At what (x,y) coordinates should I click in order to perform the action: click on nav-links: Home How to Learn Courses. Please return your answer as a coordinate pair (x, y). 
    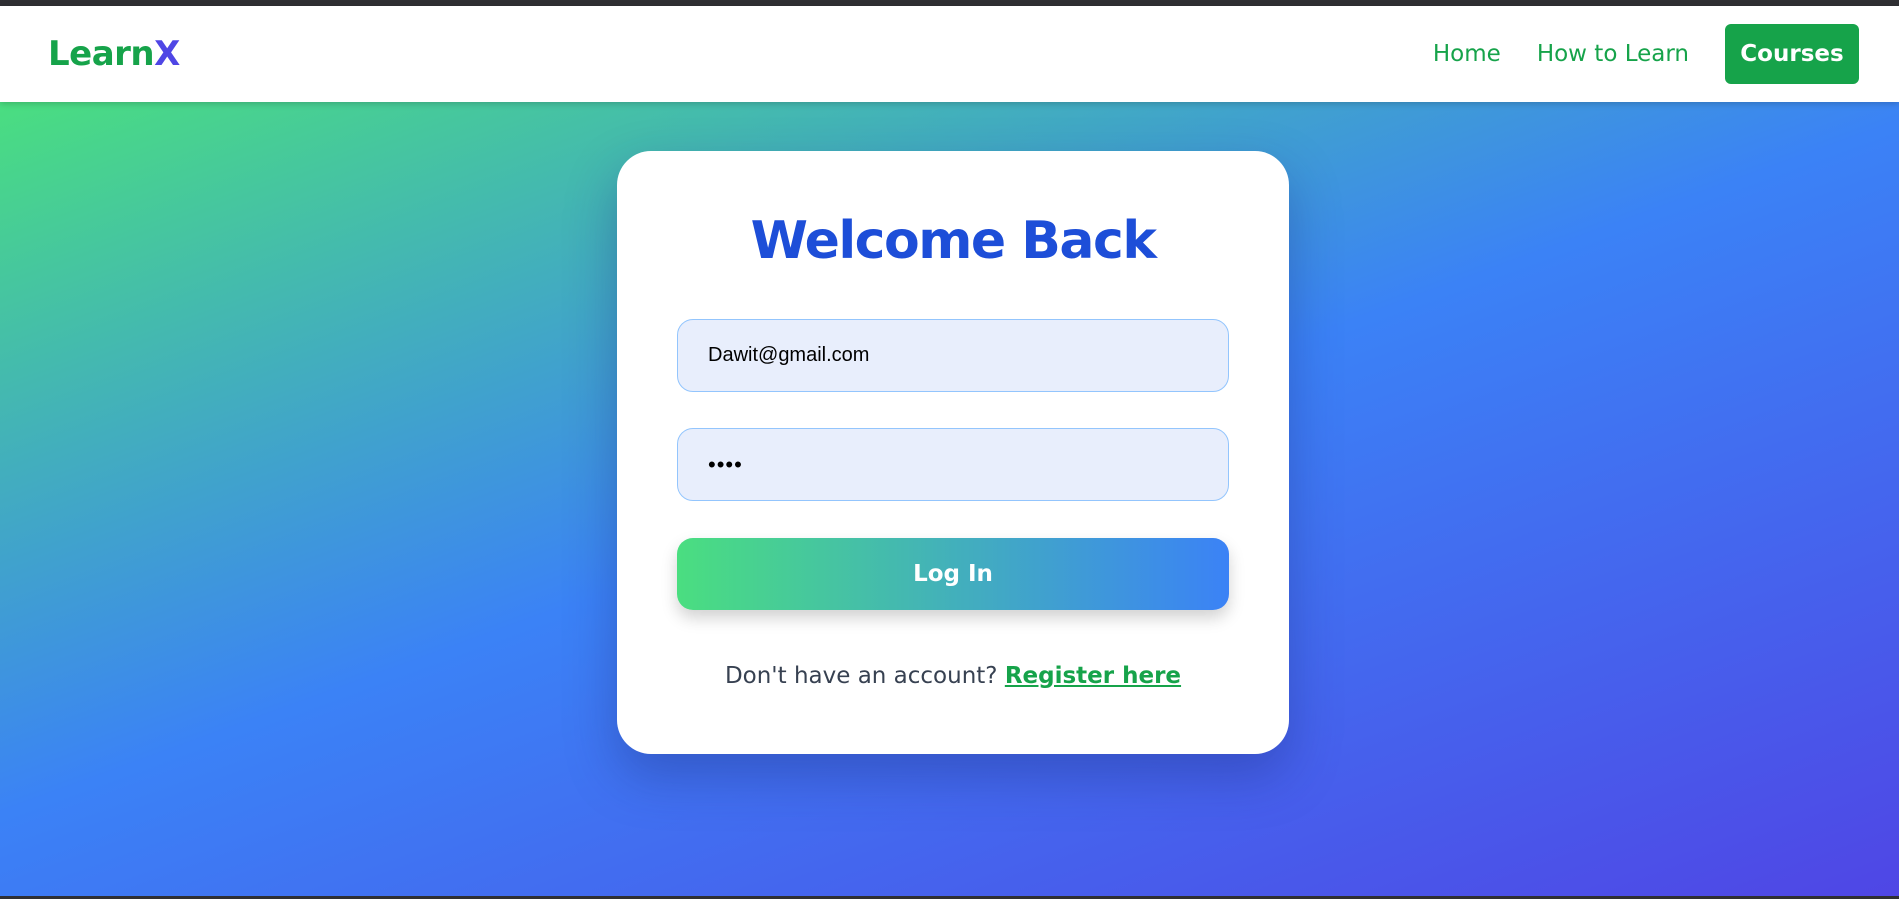
    Looking at the image, I should click on (1646, 54).